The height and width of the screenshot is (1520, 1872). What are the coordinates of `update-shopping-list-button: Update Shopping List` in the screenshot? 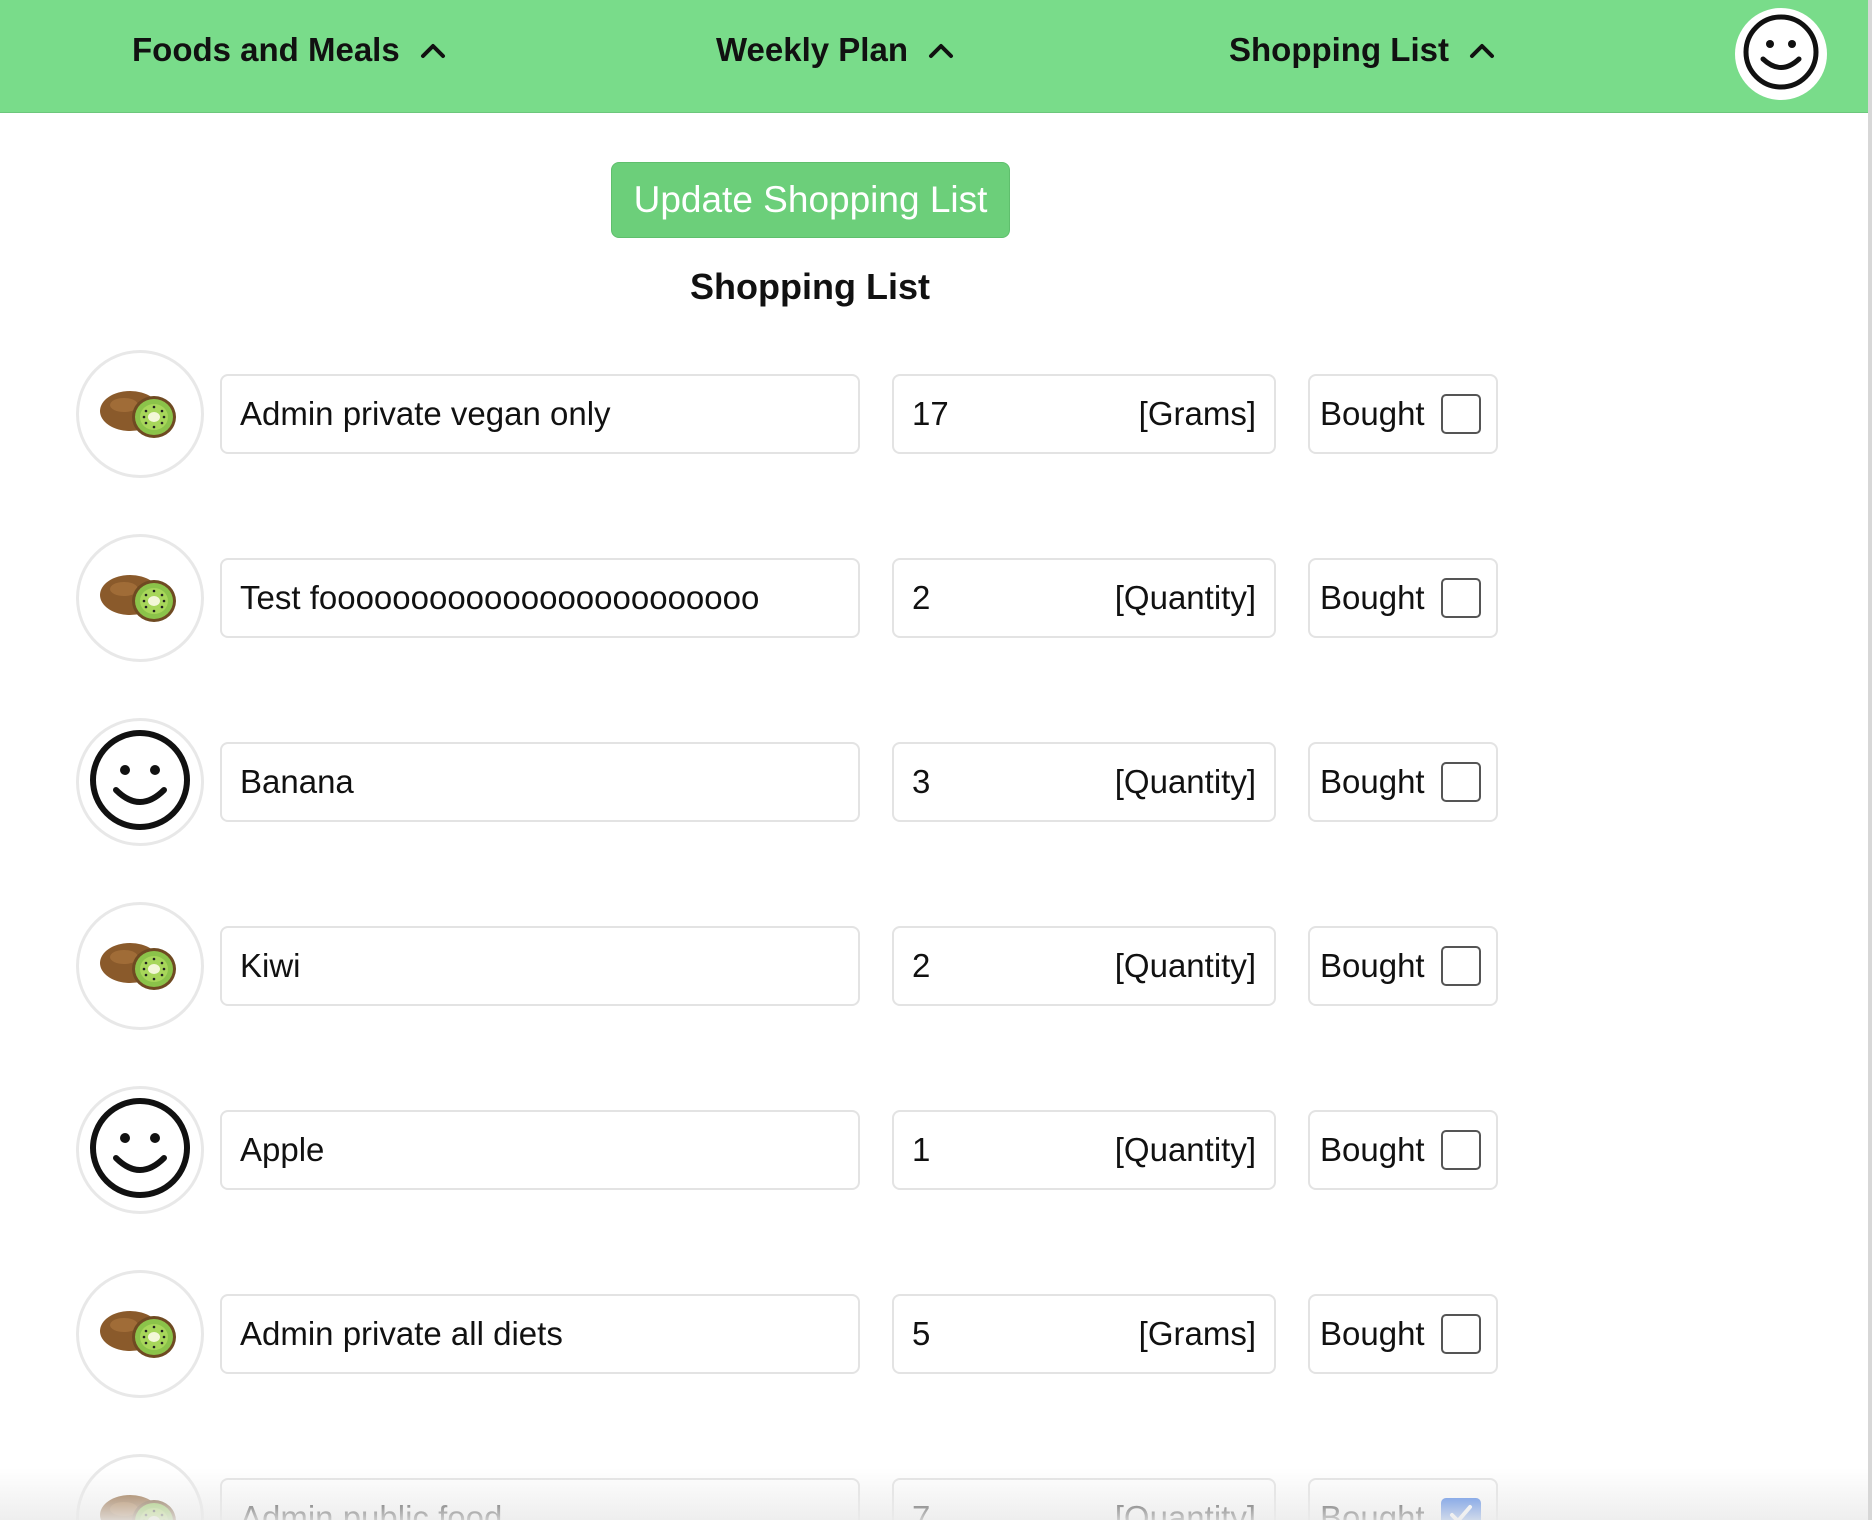 It's located at (810, 200).